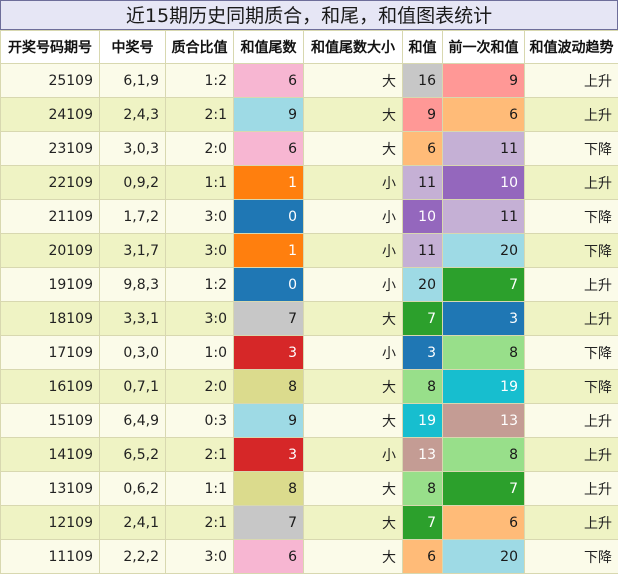 The image size is (618, 576). Describe the element at coordinates (268, 114) in the screenshot. I see `cell-tail: 9` at that location.